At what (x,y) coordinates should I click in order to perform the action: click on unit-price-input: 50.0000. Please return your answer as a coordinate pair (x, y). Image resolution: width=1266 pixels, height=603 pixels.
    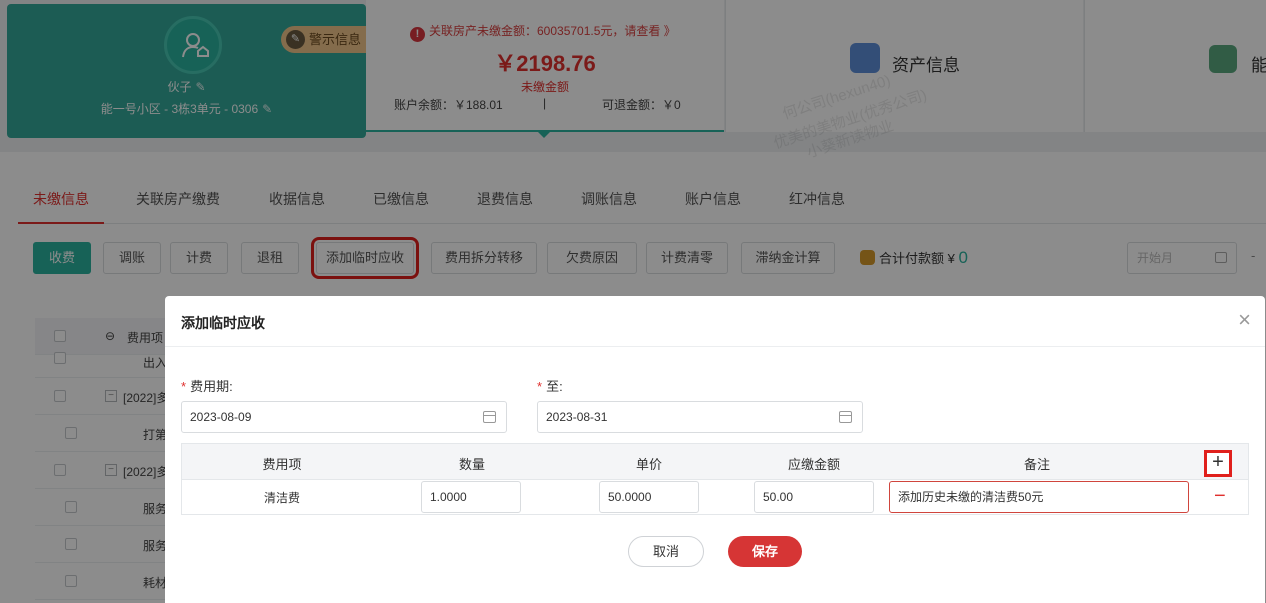
    Looking at the image, I should click on (649, 497).